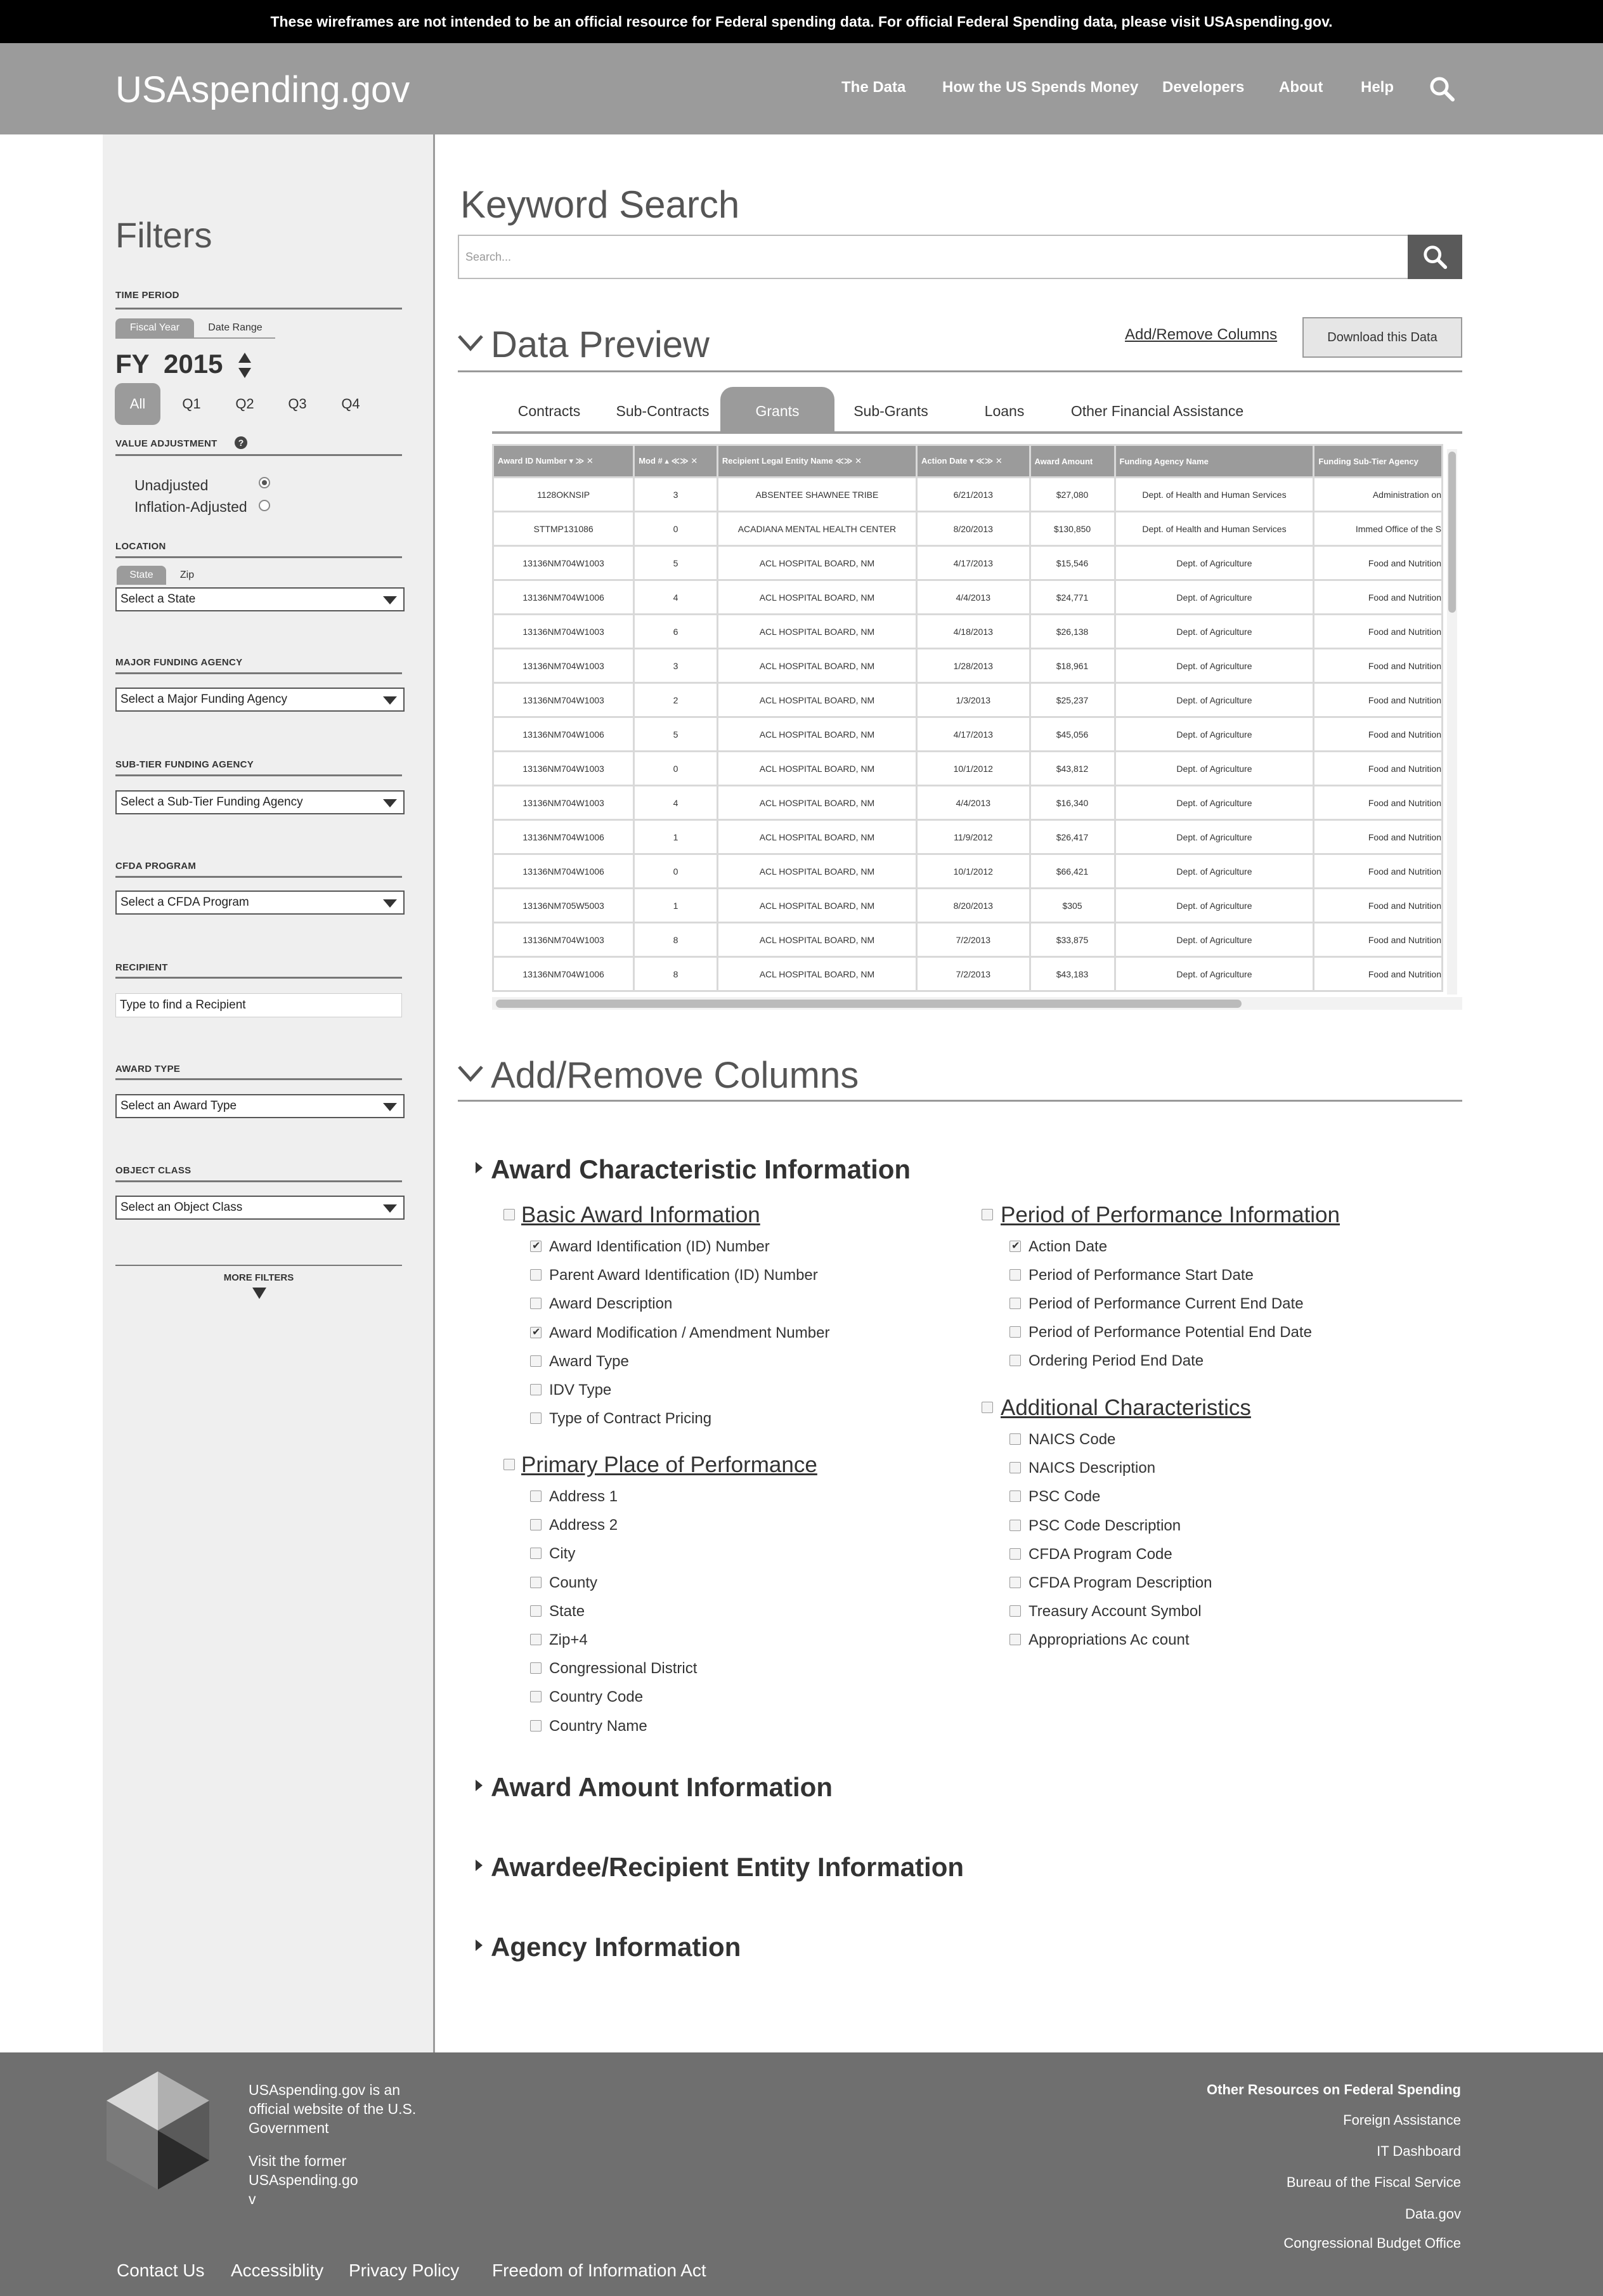  I want to click on search-icon, so click(1442, 89).